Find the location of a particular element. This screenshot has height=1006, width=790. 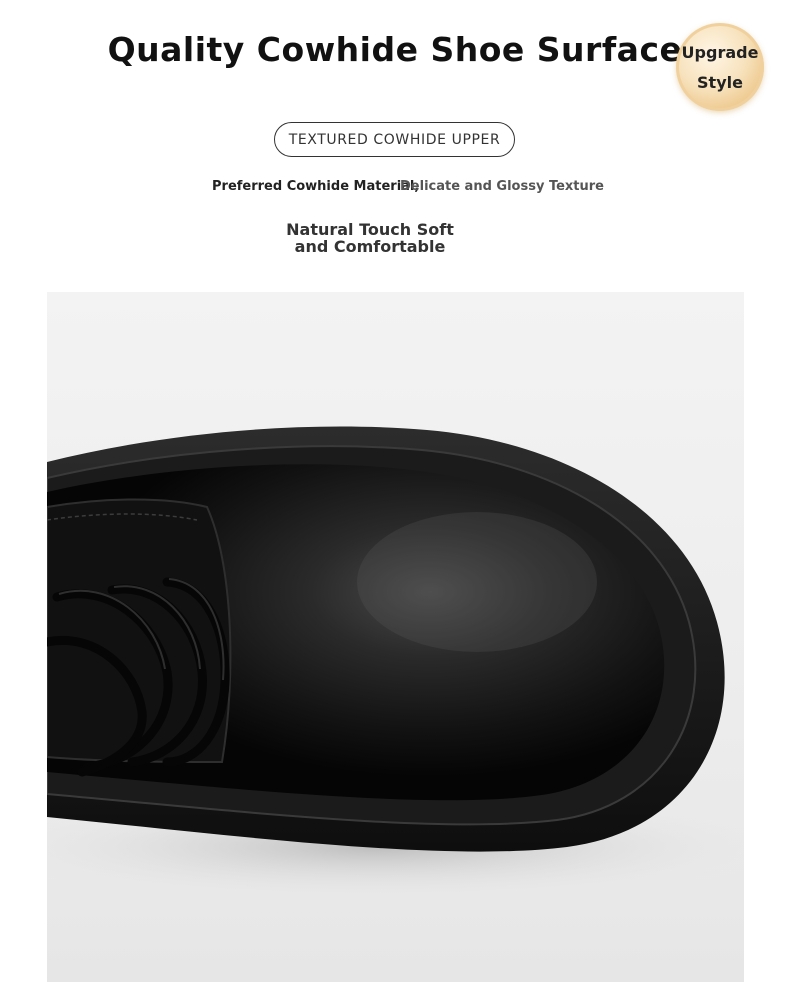

comfort-caption: Natural Touch Soft and Comfortable is located at coordinates (370, 238).